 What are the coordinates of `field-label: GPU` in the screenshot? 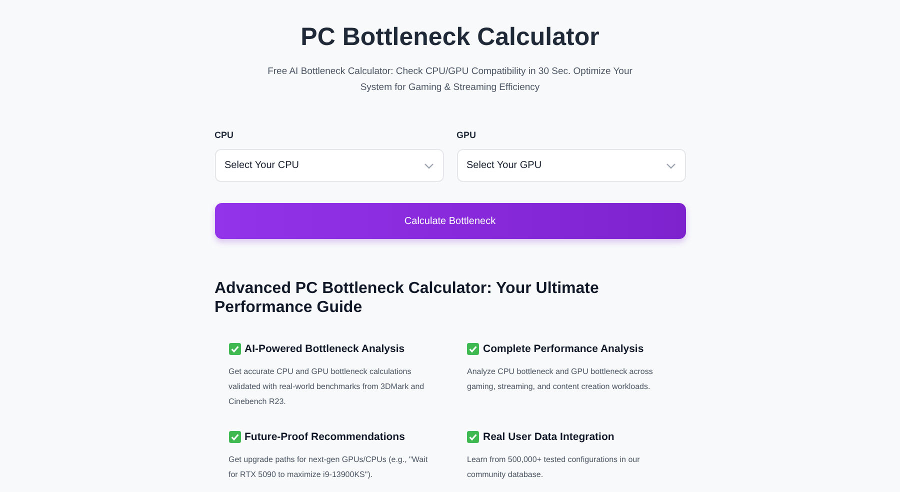 It's located at (467, 135).